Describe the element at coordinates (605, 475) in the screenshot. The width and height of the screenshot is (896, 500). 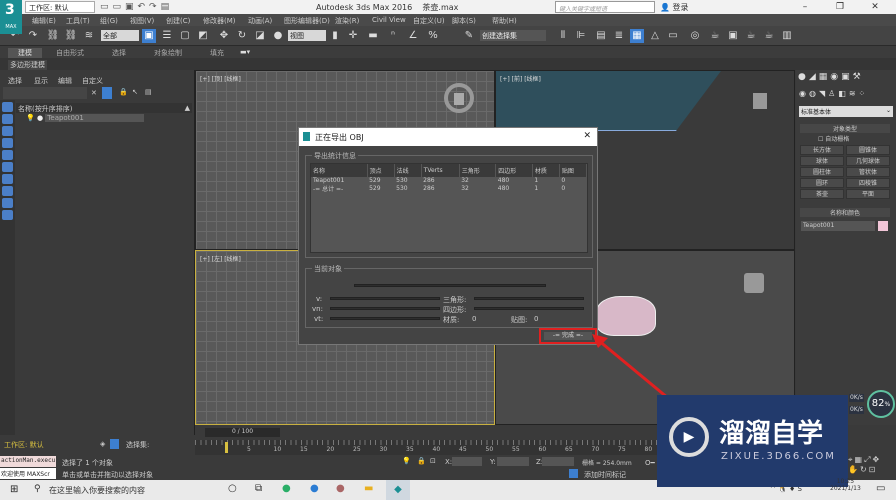
I see `add-time-tag: 添加时间标记` at that location.